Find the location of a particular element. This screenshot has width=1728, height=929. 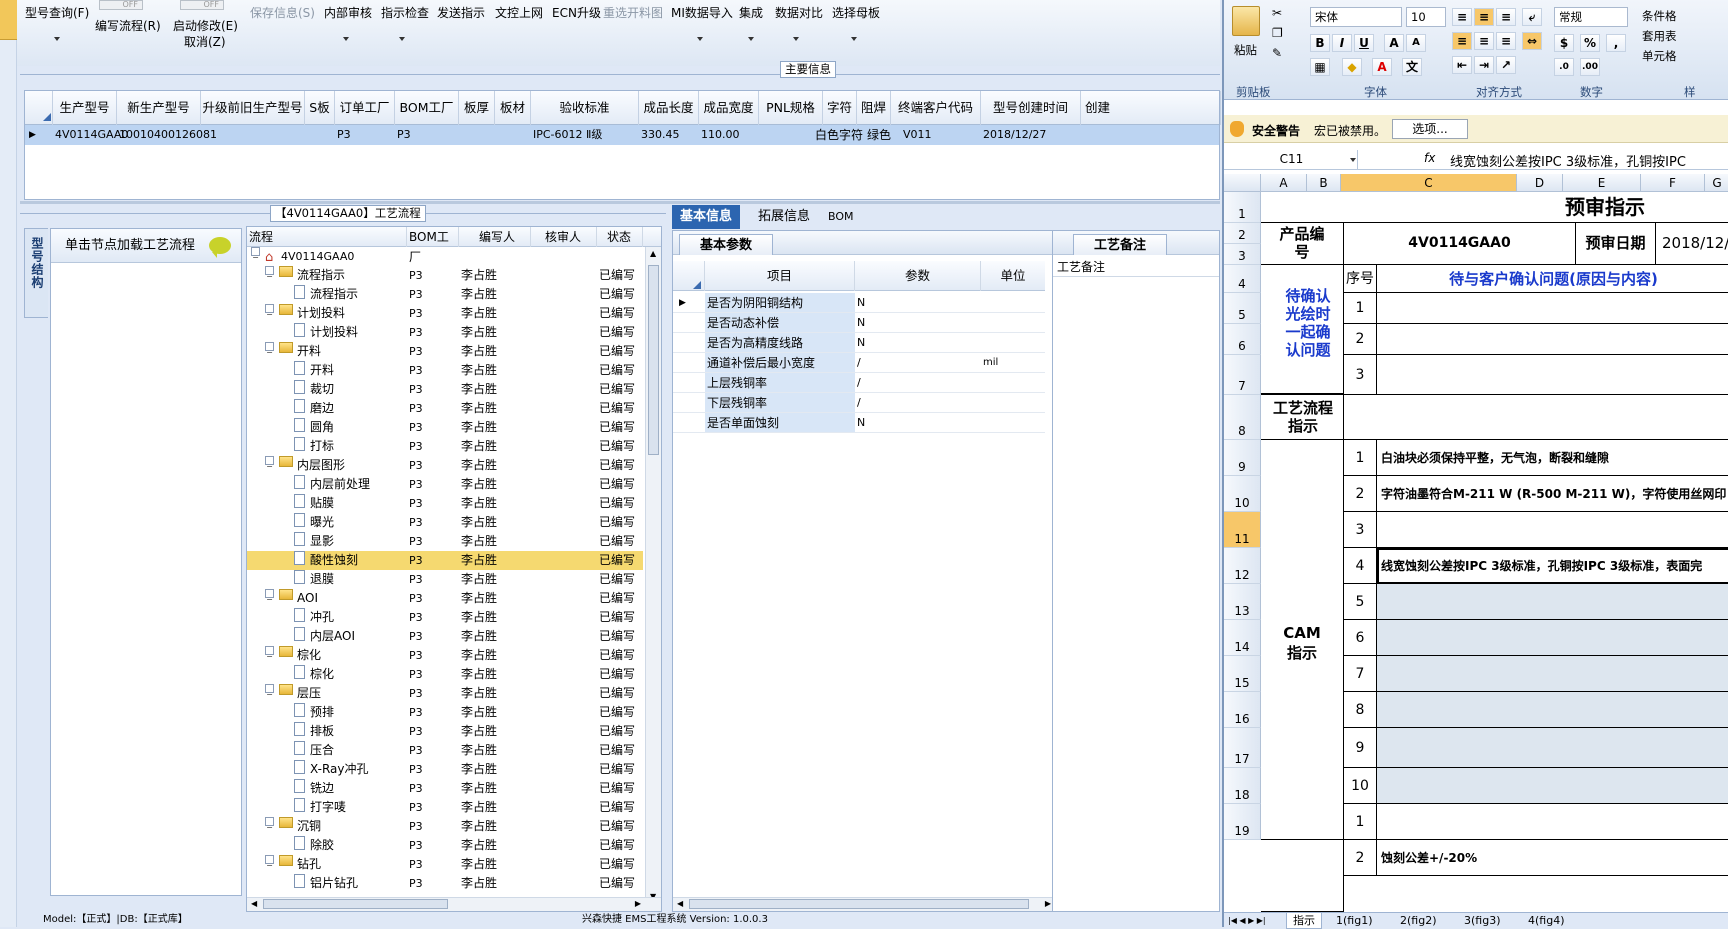

confirm-label: 待确认光绘时一起确认问题 is located at coordinates (1302, 330).